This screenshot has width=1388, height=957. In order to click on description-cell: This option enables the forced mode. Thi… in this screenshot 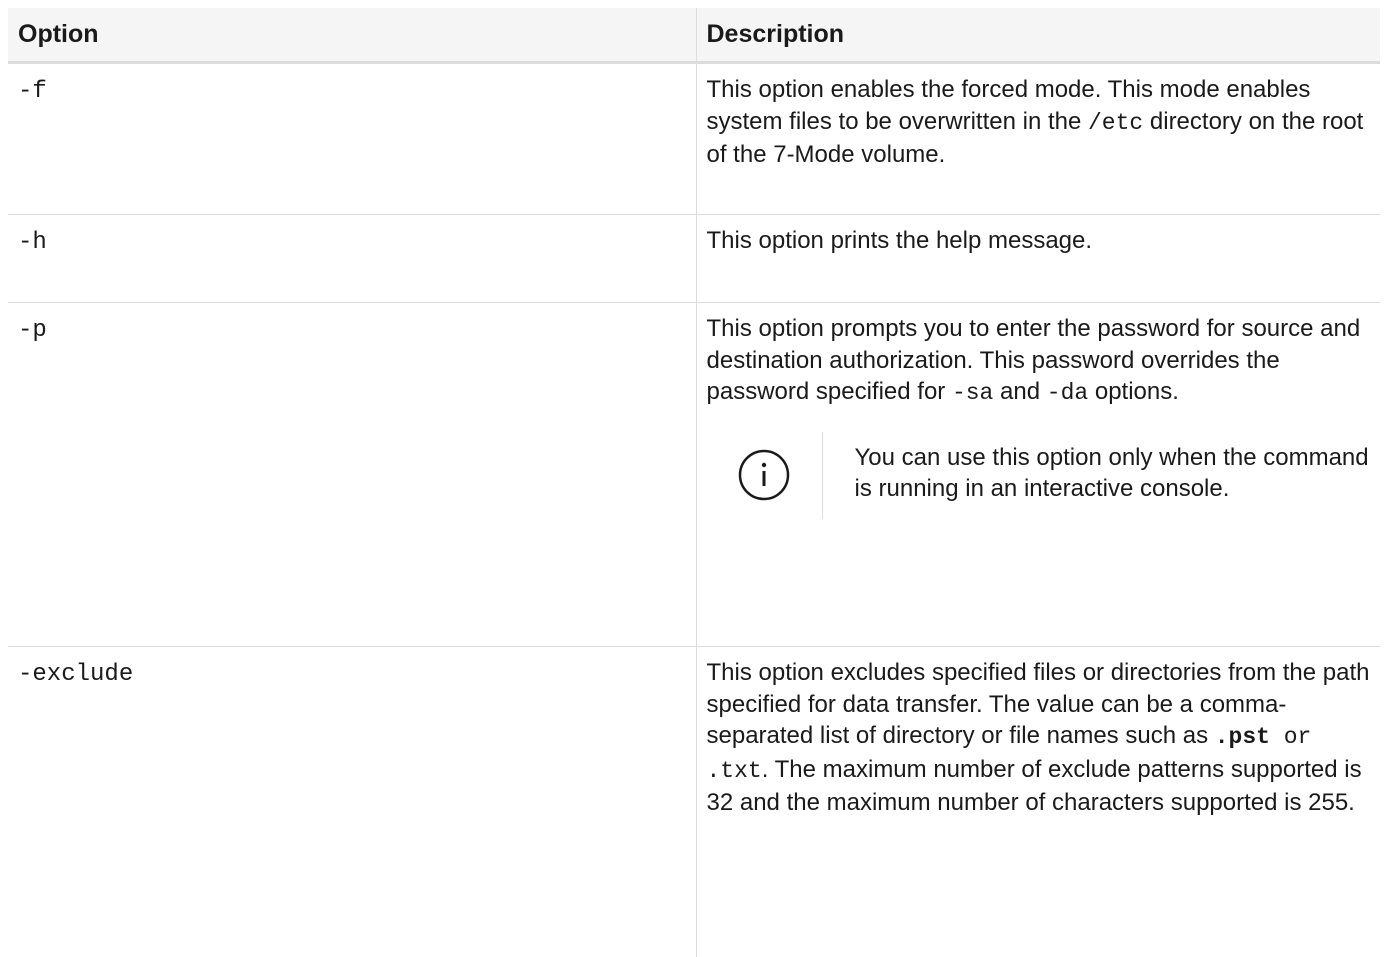, I will do `click(1038, 139)`.